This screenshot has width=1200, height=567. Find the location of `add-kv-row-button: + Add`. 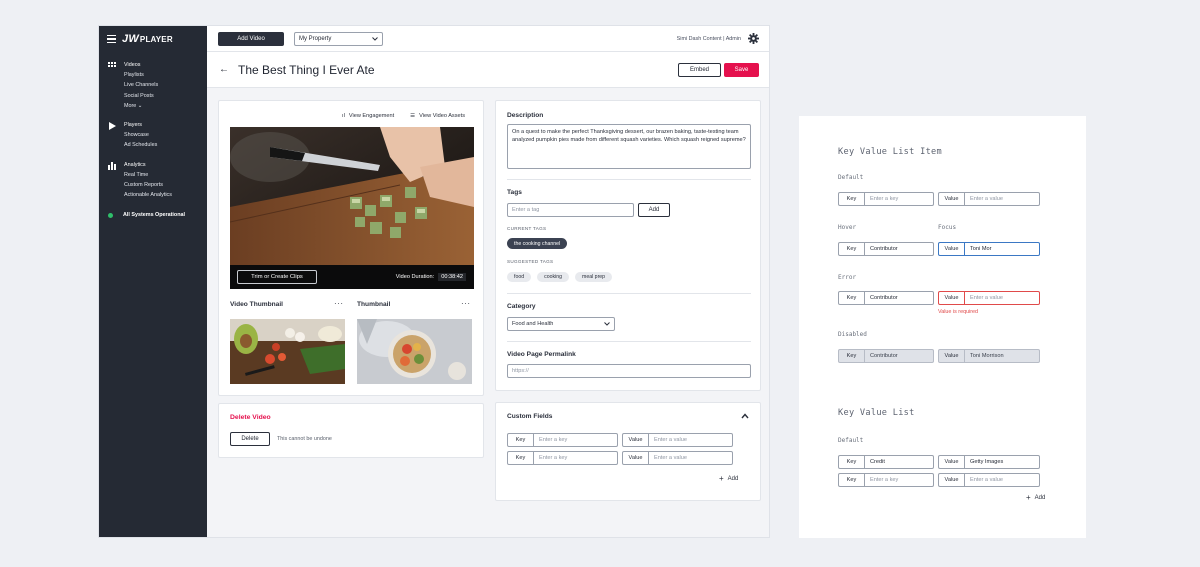

add-kv-row-button: + Add is located at coordinates (1035, 497).